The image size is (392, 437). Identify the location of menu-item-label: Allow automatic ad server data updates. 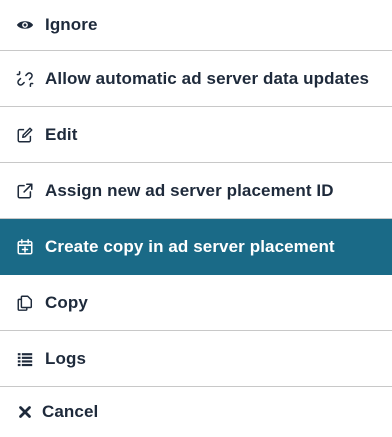
(207, 78).